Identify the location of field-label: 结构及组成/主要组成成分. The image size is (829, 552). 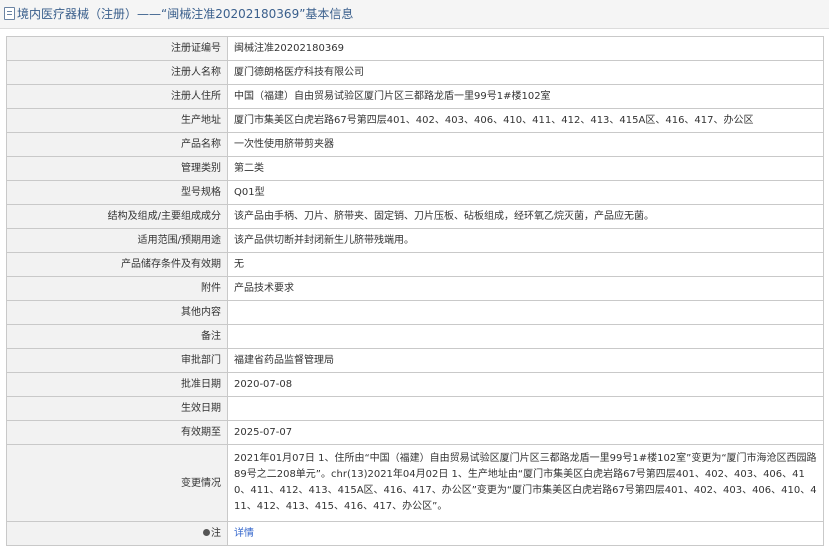
(117, 216).